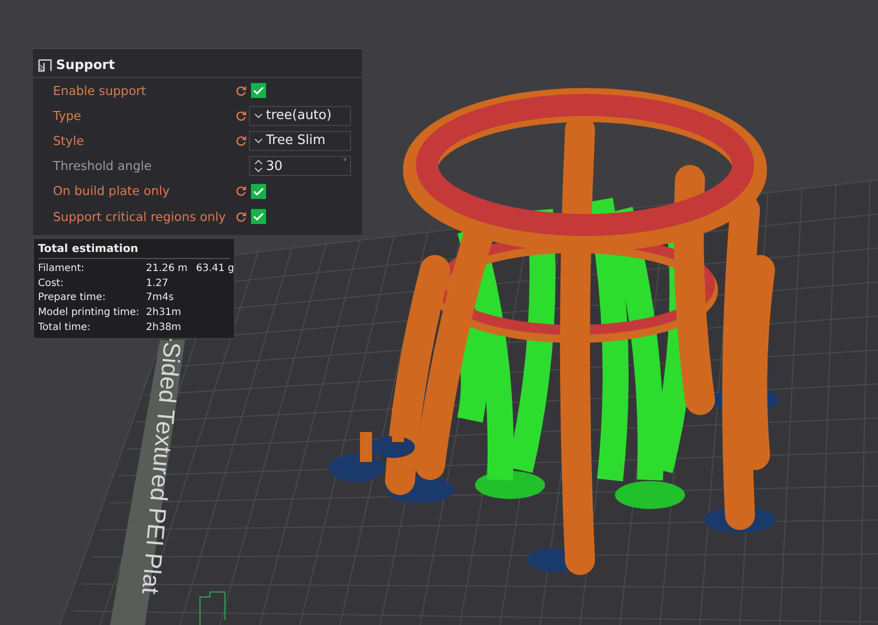 The image size is (878, 625). What do you see at coordinates (111, 191) in the screenshot?
I see `option-label: On build plate only` at bounding box center [111, 191].